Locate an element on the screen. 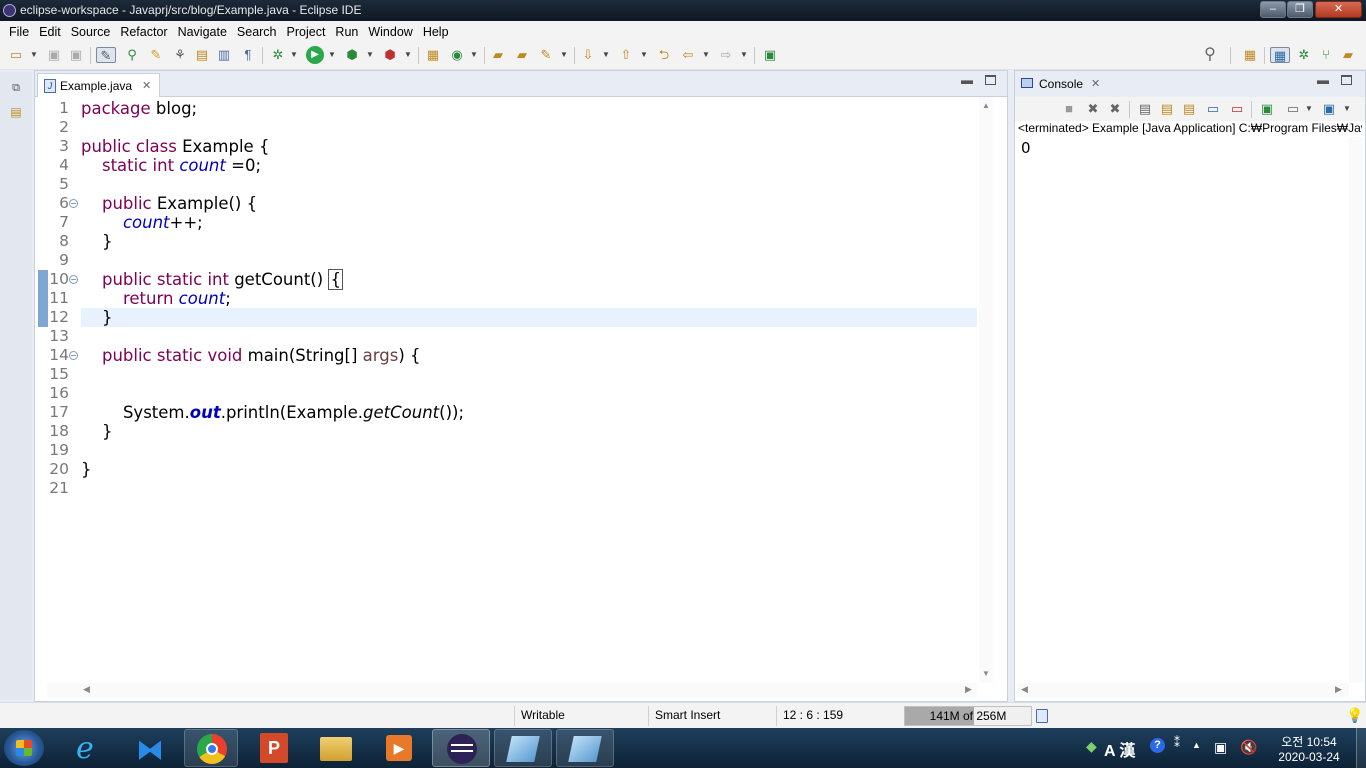 The width and height of the screenshot is (1366, 768). highlight-icon: ✎ is located at coordinates (156, 55).